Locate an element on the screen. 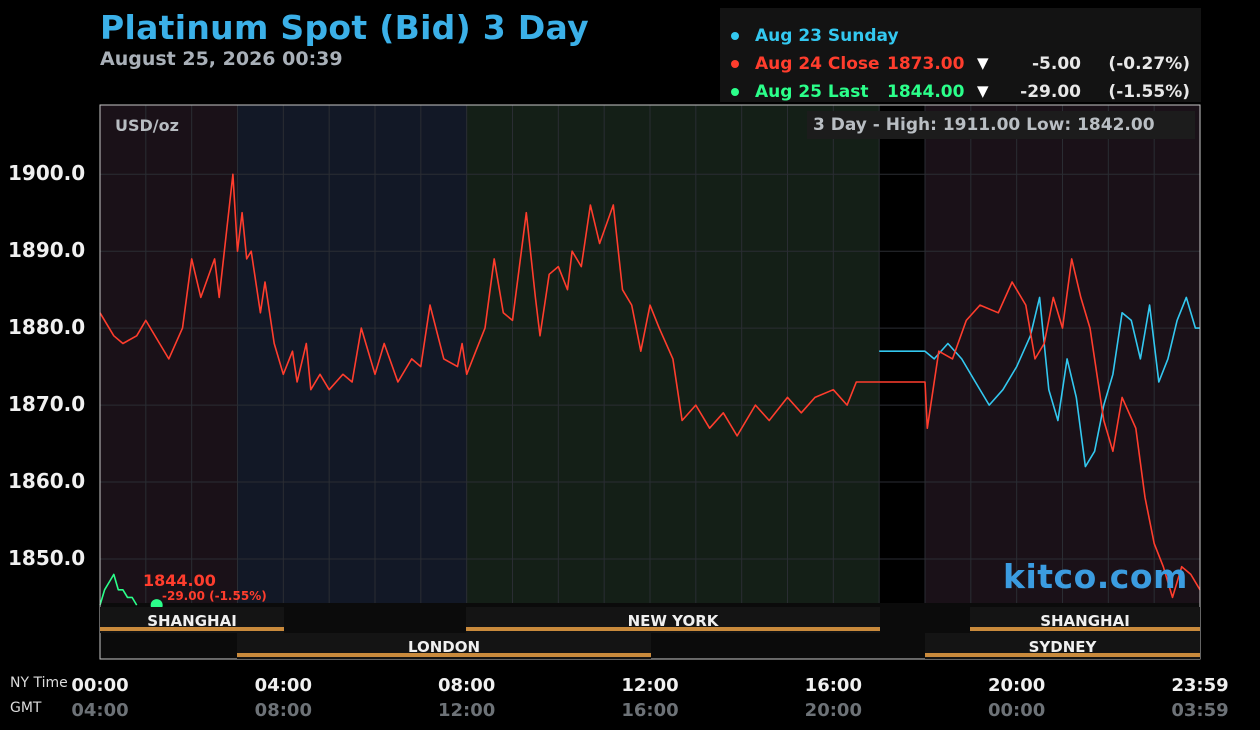  x-tick-label-ny: 23:59 is located at coordinates (1200, 685).